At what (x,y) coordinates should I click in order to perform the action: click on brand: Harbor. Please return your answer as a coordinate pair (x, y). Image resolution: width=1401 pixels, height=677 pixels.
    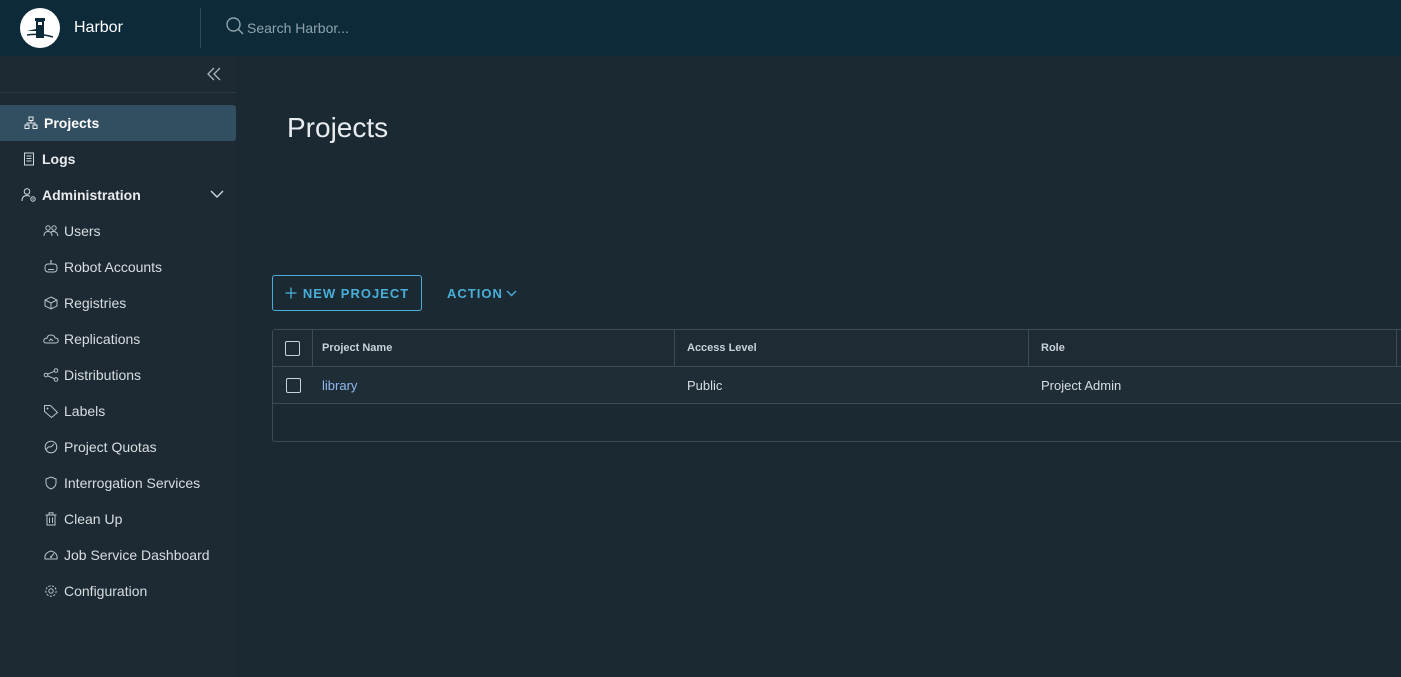
    Looking at the image, I should click on (100, 28).